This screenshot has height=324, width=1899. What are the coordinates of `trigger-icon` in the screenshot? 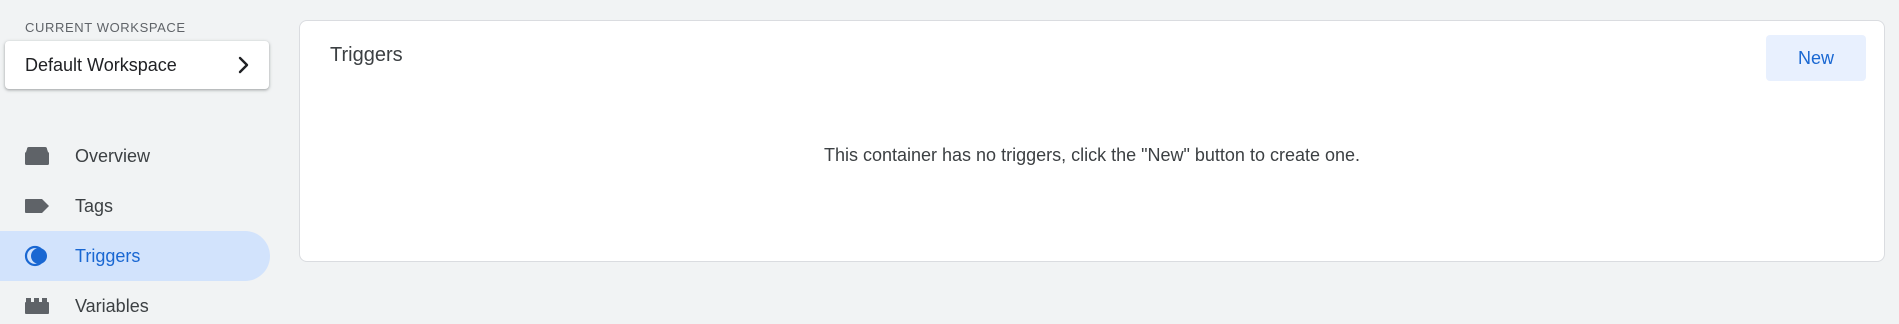 It's located at (37, 256).